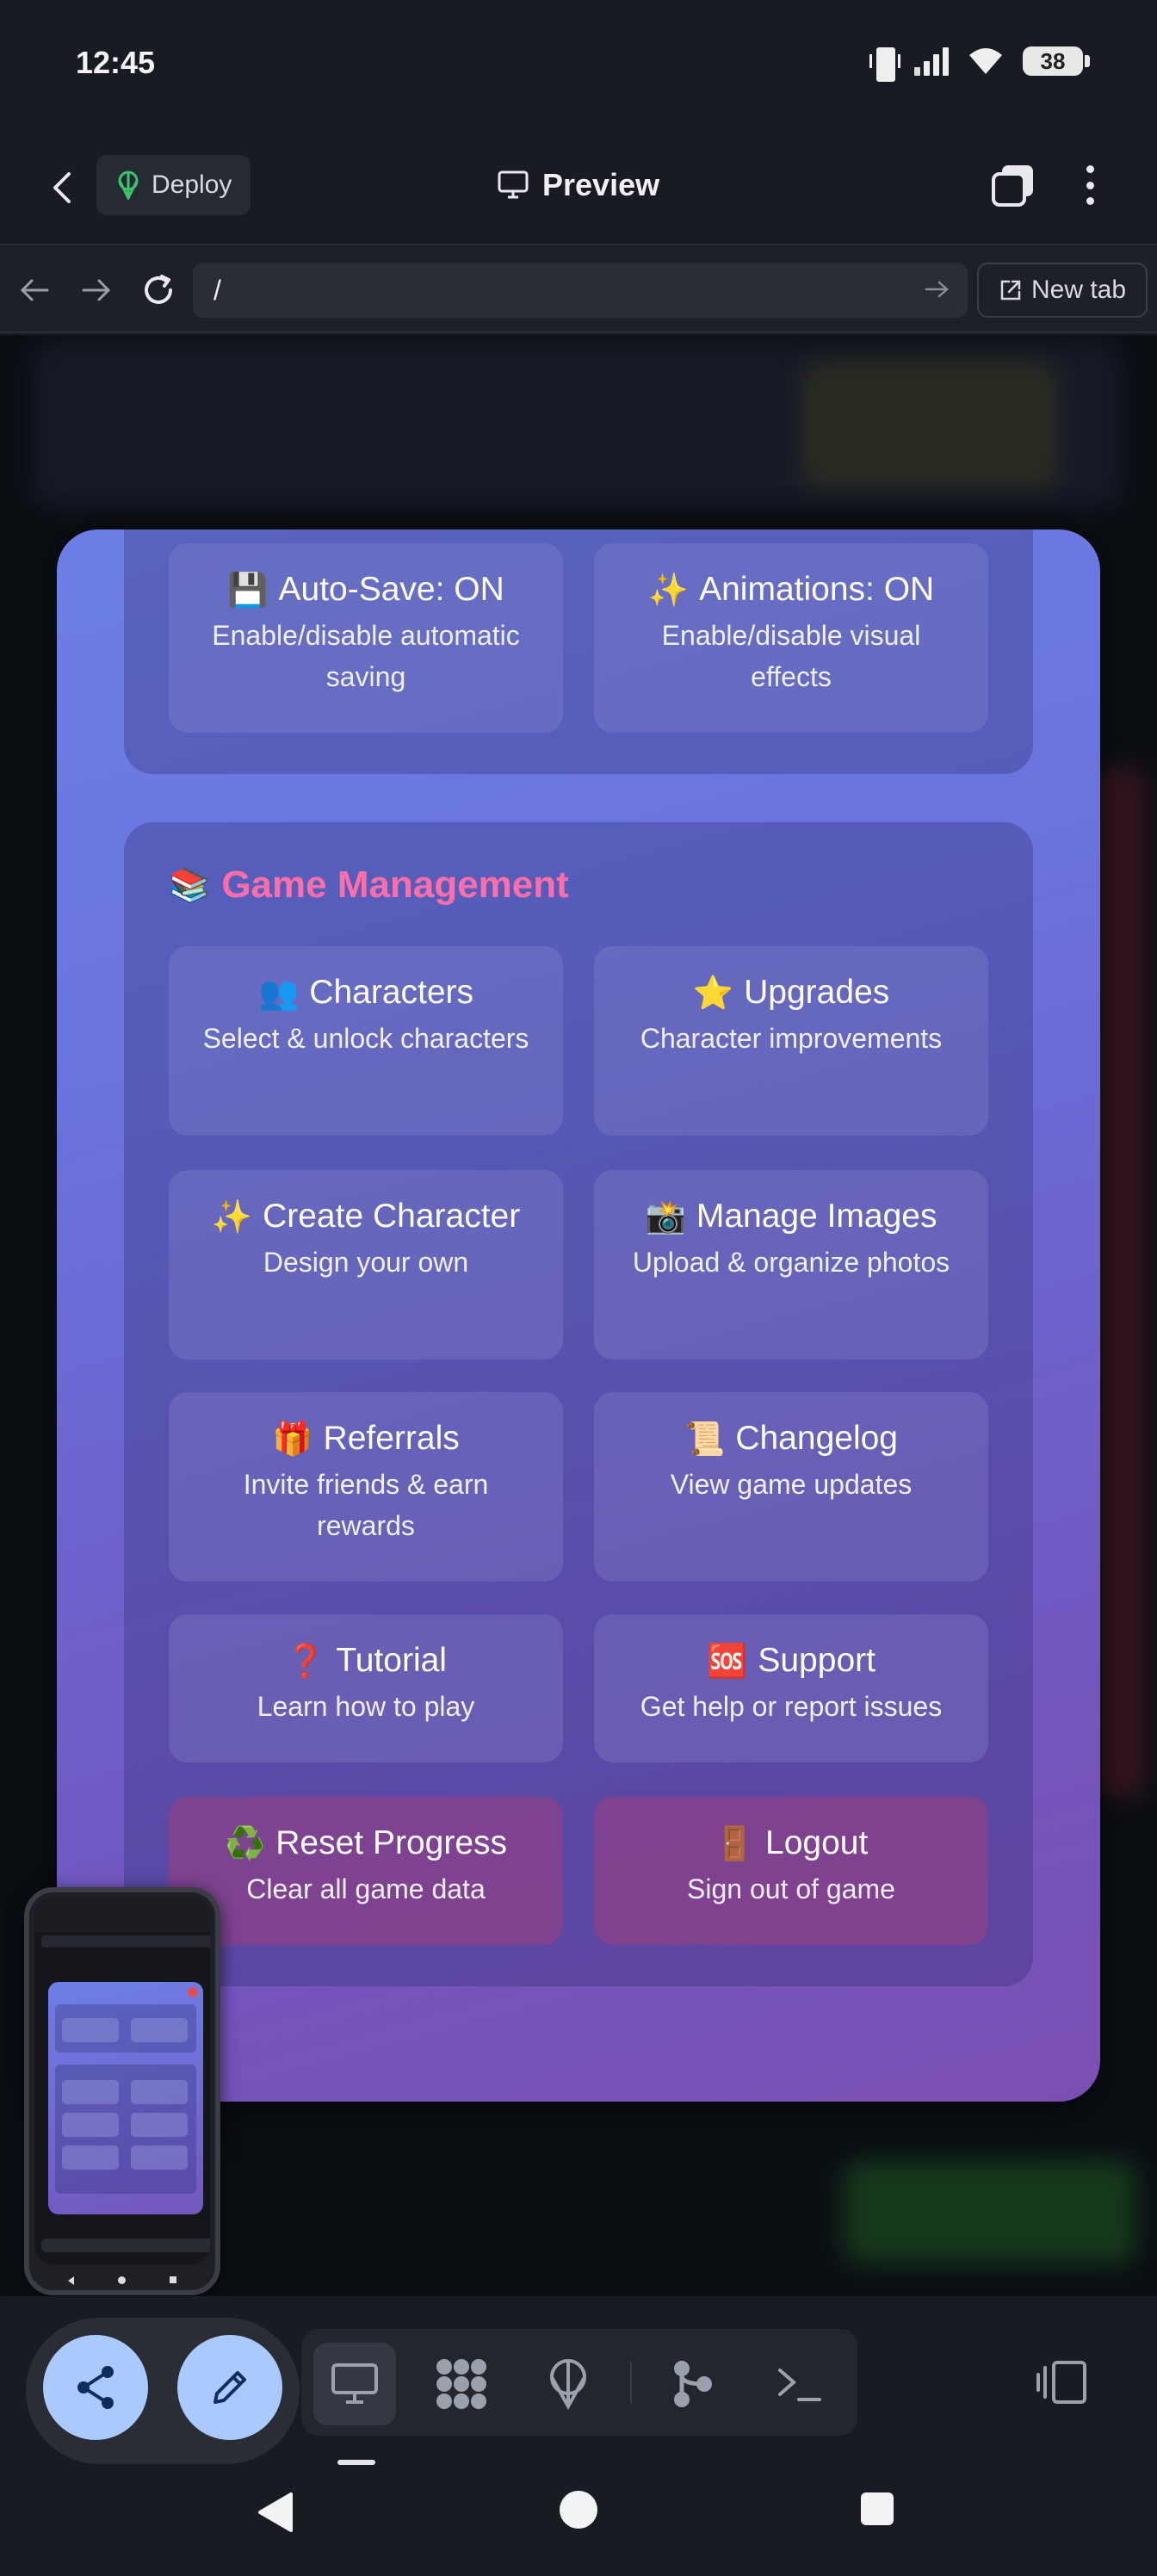 This screenshot has height=2576, width=1157. I want to click on go-arrow-icon, so click(938, 290).